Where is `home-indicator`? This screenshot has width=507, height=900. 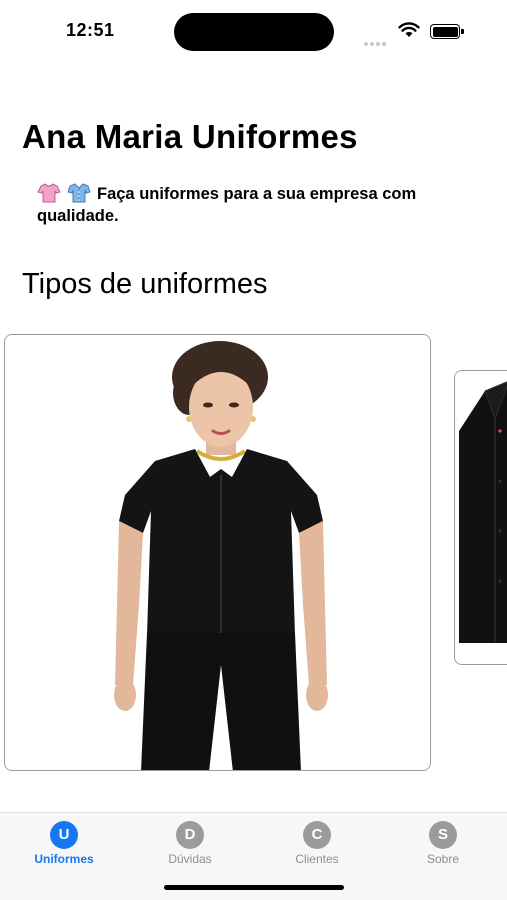 home-indicator is located at coordinates (254, 887).